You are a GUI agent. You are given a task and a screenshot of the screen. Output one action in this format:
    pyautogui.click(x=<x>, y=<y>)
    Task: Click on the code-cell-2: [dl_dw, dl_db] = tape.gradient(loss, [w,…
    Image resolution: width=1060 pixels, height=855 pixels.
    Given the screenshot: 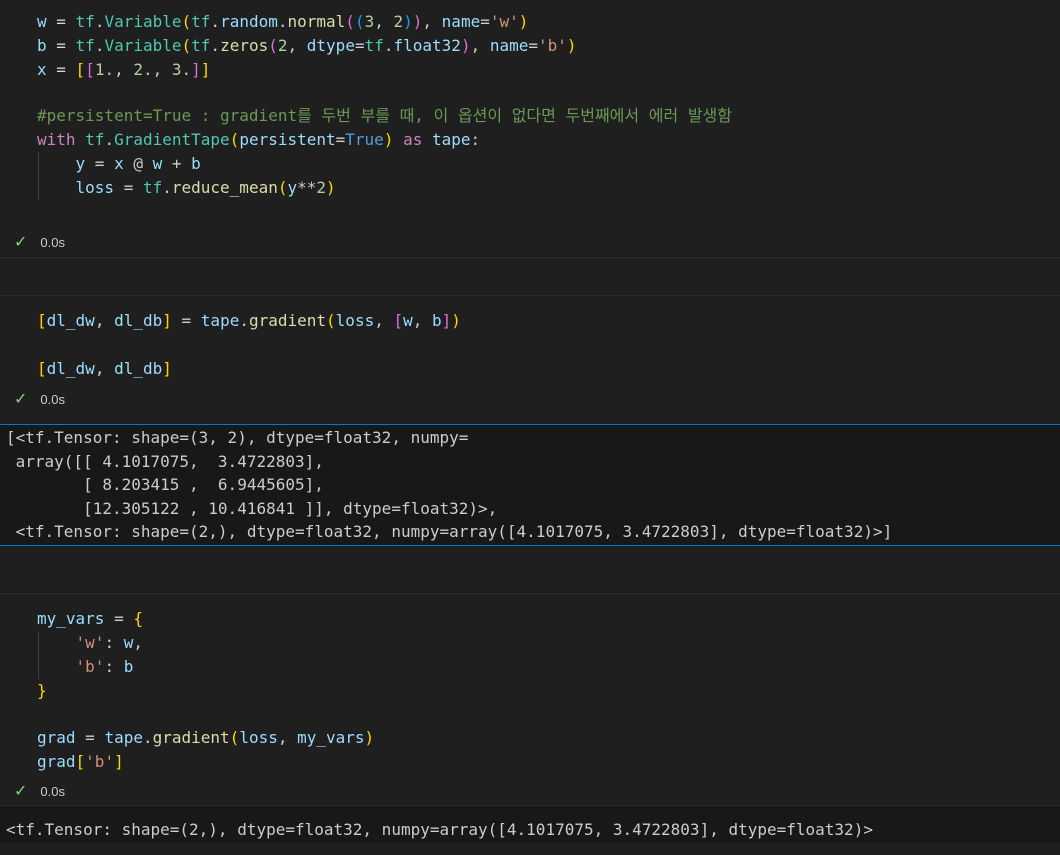 What is the action you would take?
    pyautogui.click(x=530, y=360)
    